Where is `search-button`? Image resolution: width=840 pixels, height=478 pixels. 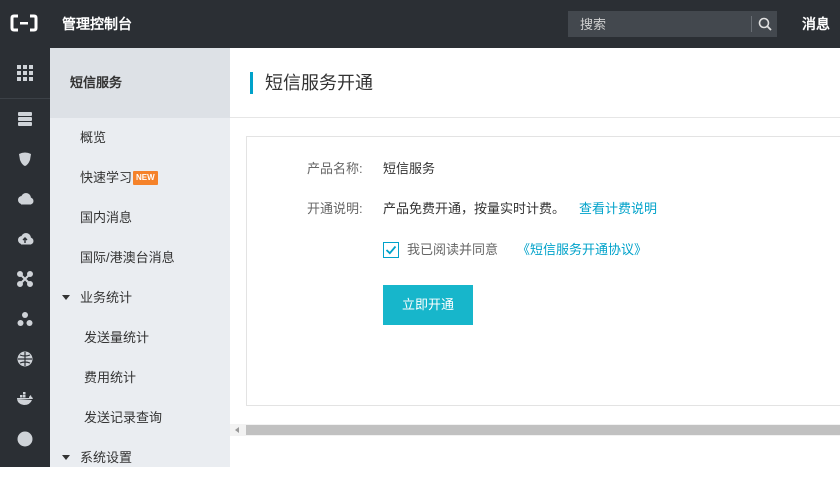
search-button is located at coordinates (764, 24).